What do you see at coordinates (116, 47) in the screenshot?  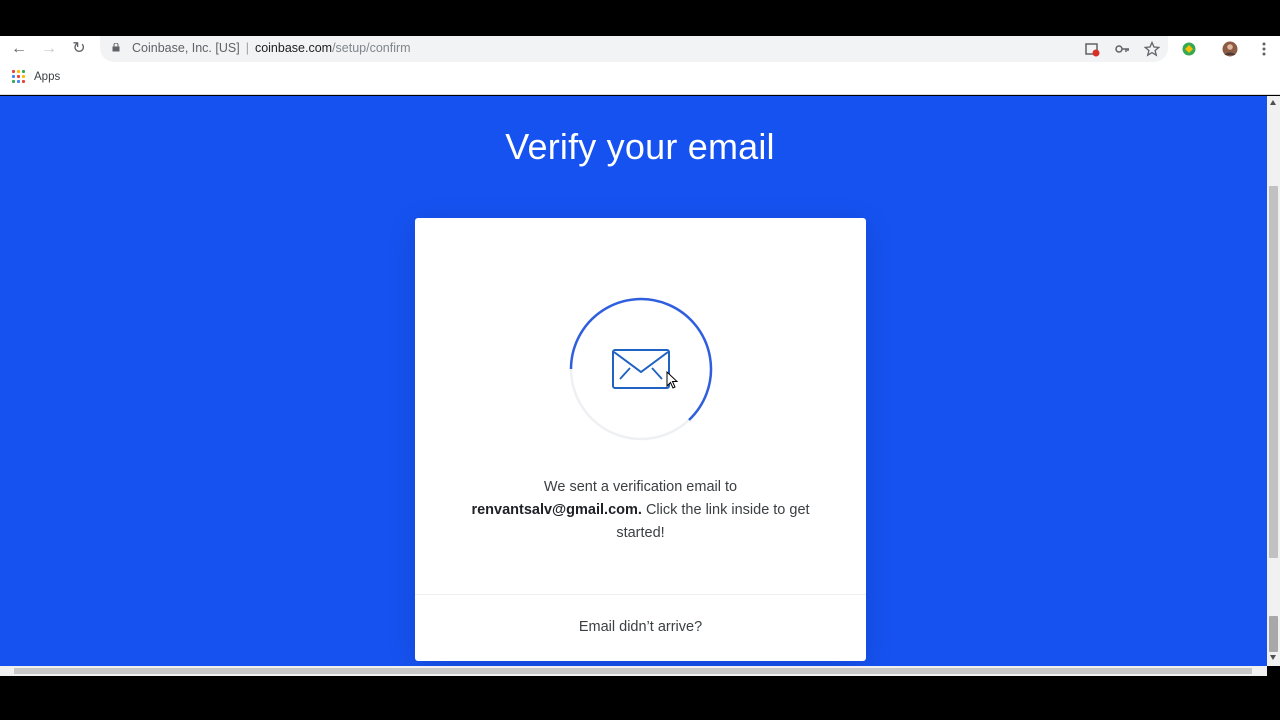 I see `lock-icon` at bounding box center [116, 47].